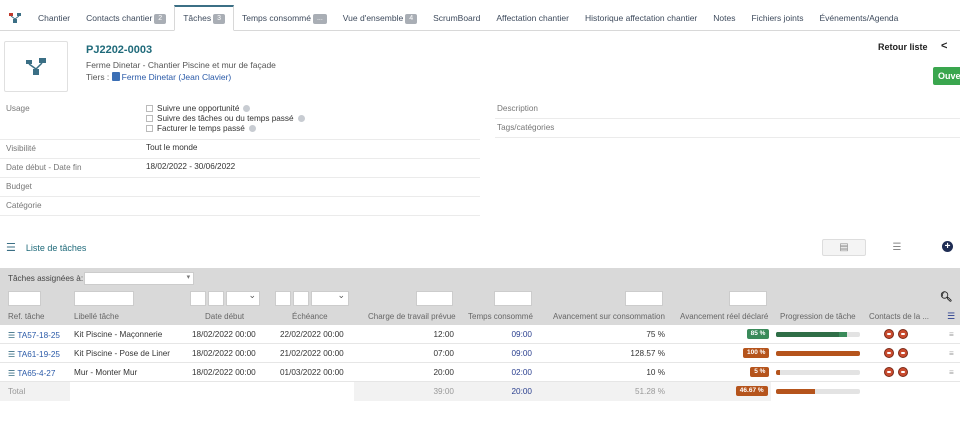  Describe the element at coordinates (724, 316) in the screenshot. I see `col-declared: Avancement réel déclaré` at that location.